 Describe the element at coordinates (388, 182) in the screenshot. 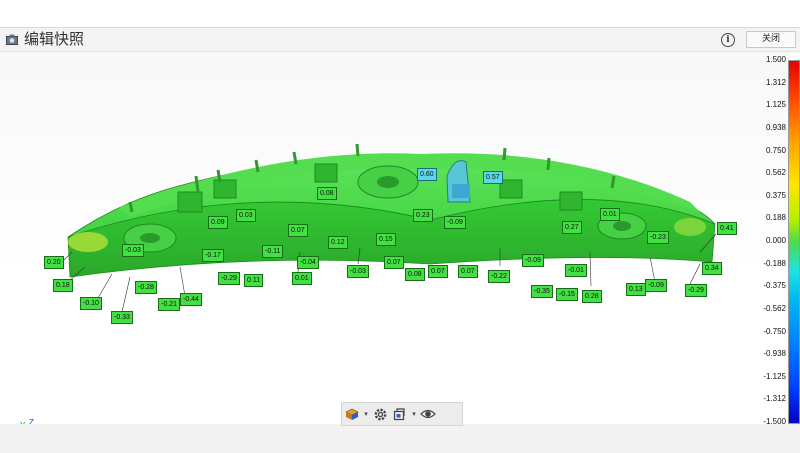

I see `center-hub` at that location.